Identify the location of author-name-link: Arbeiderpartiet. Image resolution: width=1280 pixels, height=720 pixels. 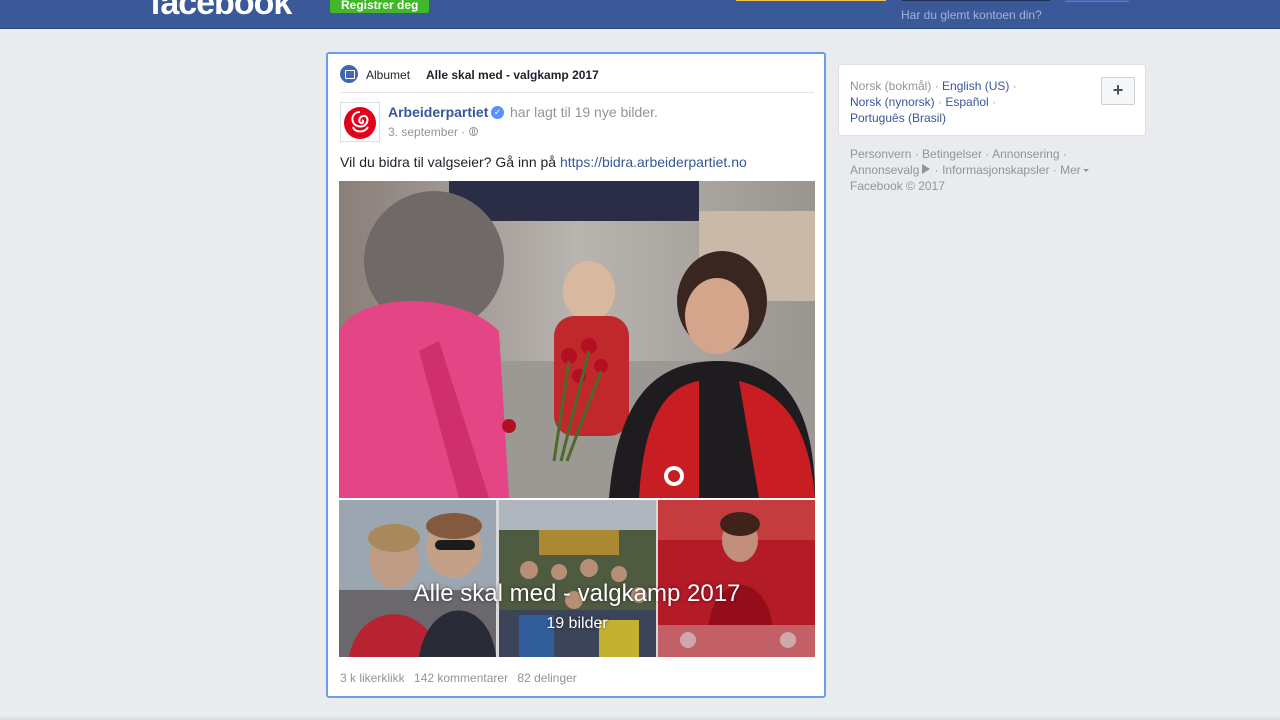
(438, 112).